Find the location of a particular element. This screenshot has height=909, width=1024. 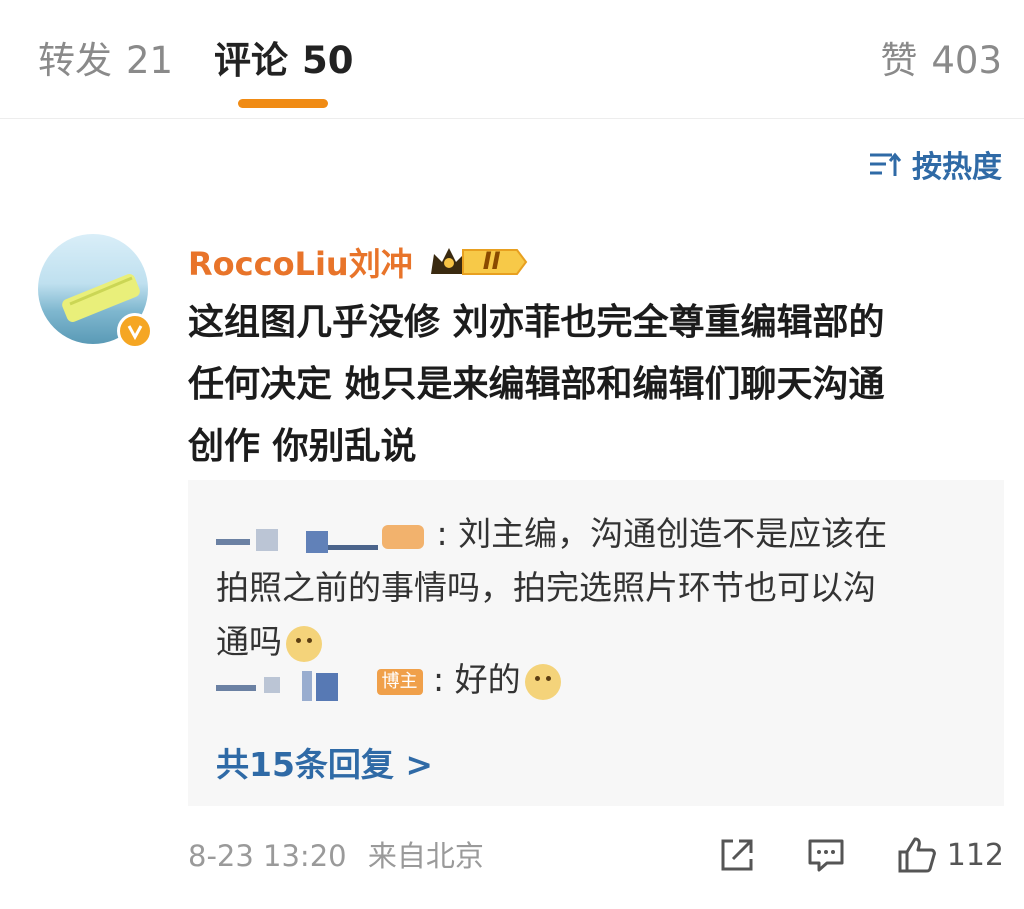

reply-item: 博主 : 好的 is located at coordinates (596, 680).